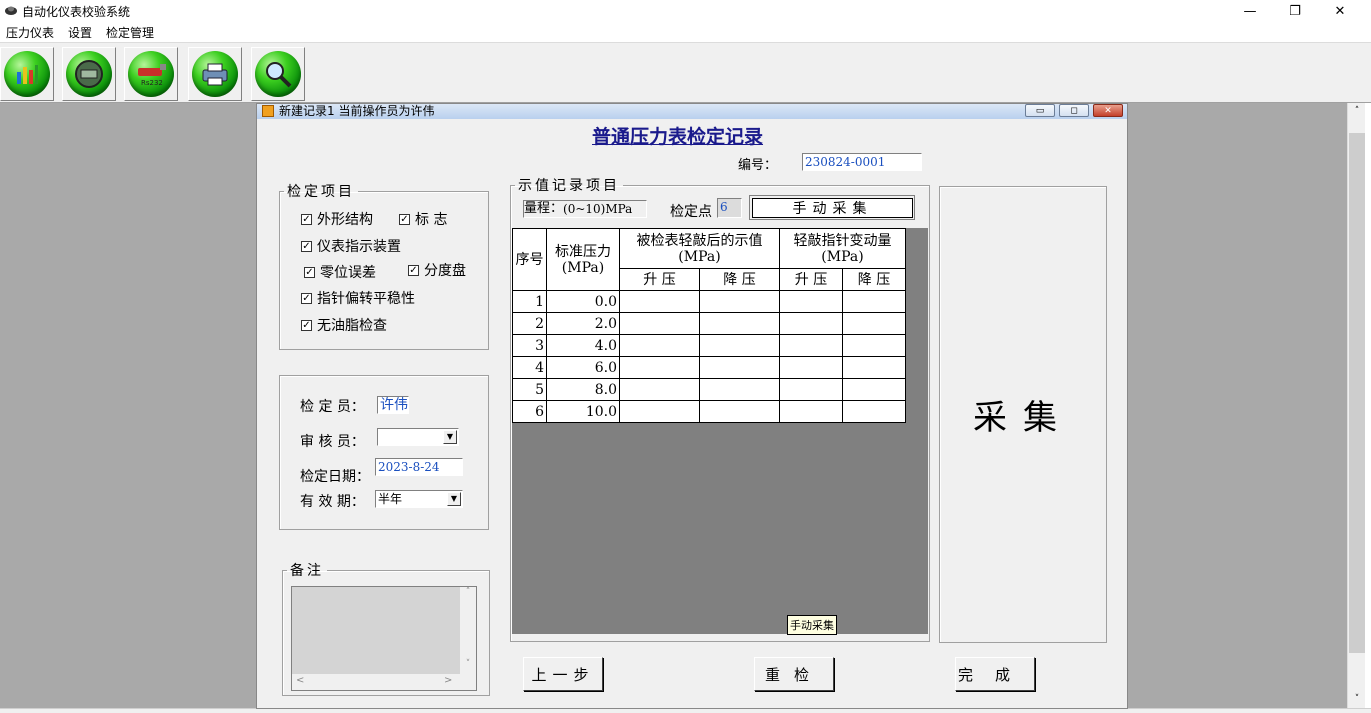  Describe the element at coordinates (384, 682) in the screenshot. I see `remarks-hscroll: < >` at that location.